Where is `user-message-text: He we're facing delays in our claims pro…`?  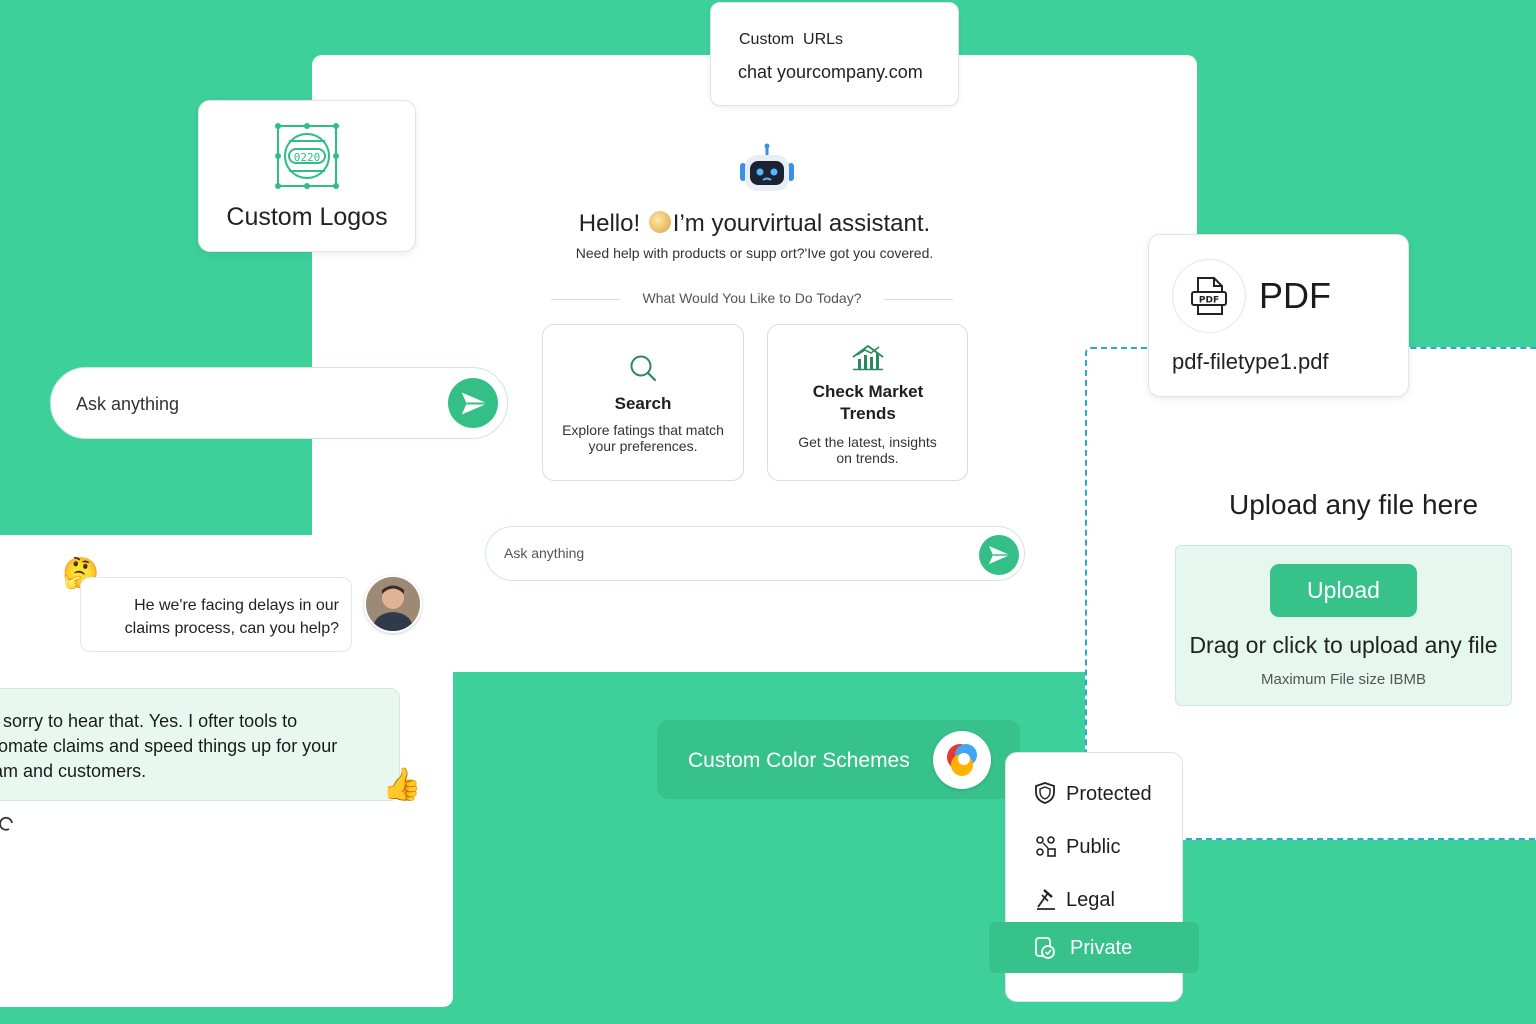
user-message-text: He we're facing delays in our claims pro… is located at coordinates (231, 617).